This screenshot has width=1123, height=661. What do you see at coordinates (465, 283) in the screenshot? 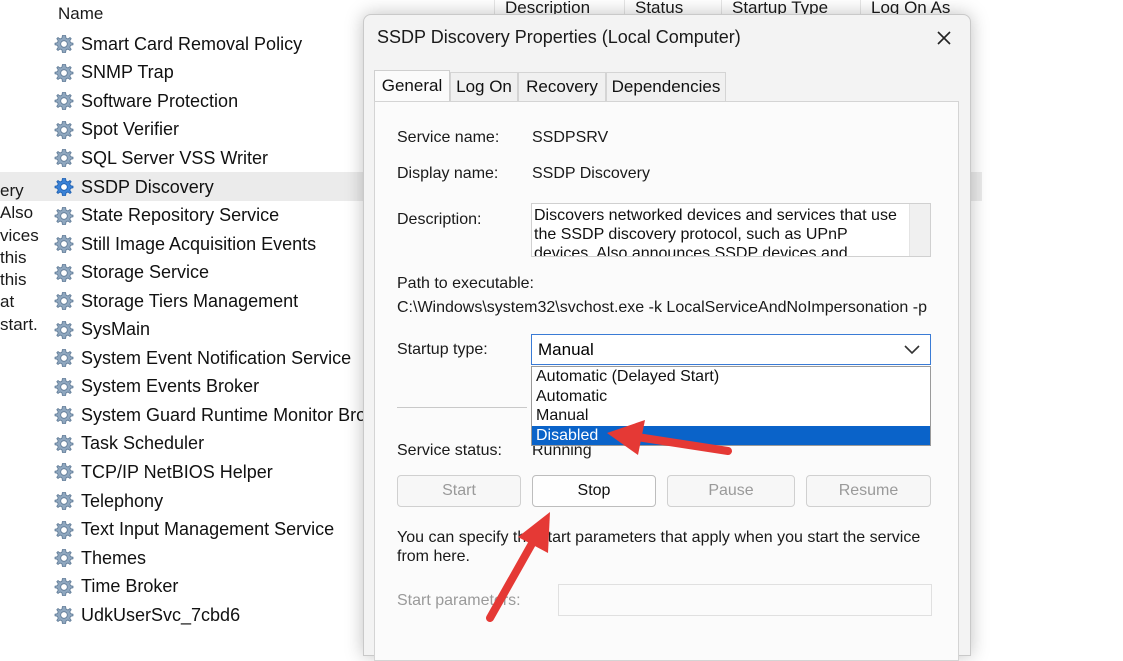
I see `path-label: Path to executable:` at bounding box center [465, 283].